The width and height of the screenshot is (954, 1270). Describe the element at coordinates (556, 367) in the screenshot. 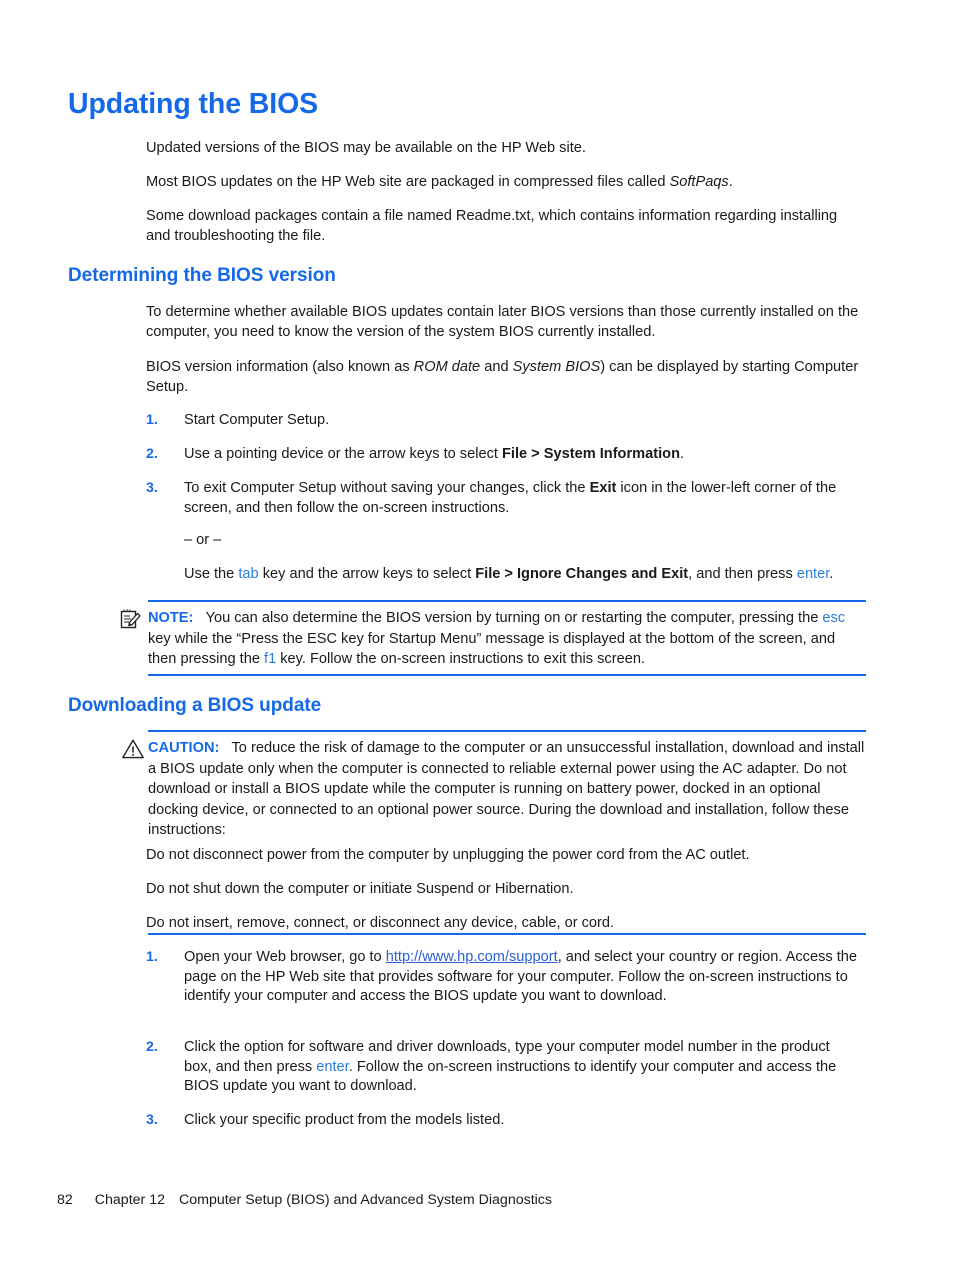

I see `system-bios-term: System BIOS` at that location.